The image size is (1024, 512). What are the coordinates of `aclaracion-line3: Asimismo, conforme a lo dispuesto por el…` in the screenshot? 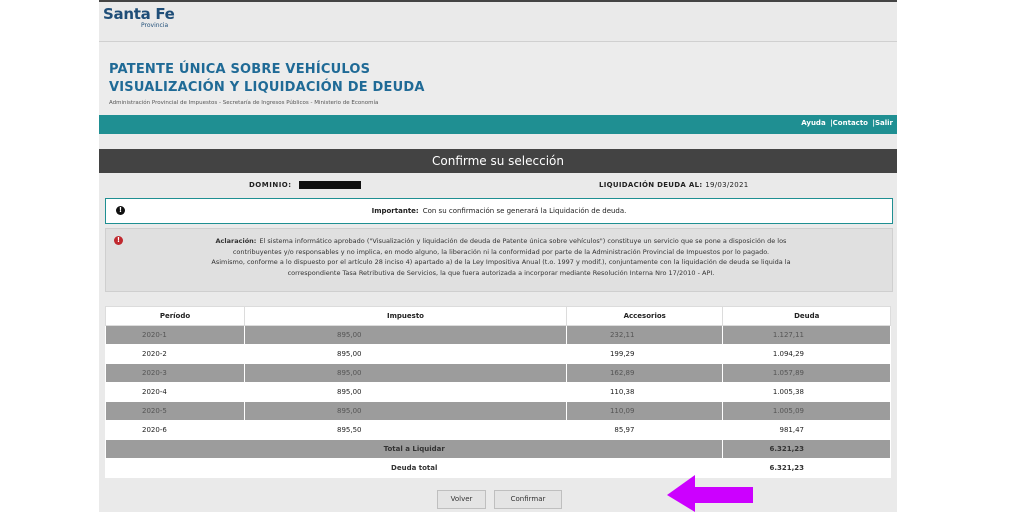 It's located at (501, 262).